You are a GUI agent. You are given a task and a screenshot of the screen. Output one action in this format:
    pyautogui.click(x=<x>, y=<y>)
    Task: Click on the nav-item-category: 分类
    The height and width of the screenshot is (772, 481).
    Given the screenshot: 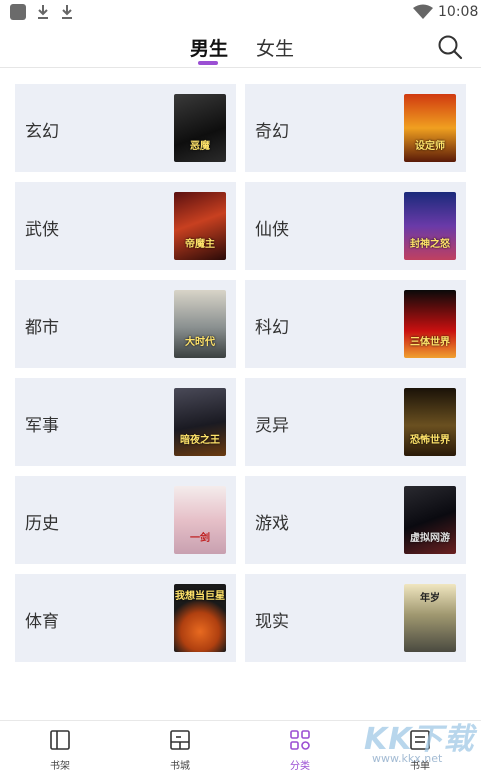 What is the action you would take?
    pyautogui.click(x=300, y=750)
    